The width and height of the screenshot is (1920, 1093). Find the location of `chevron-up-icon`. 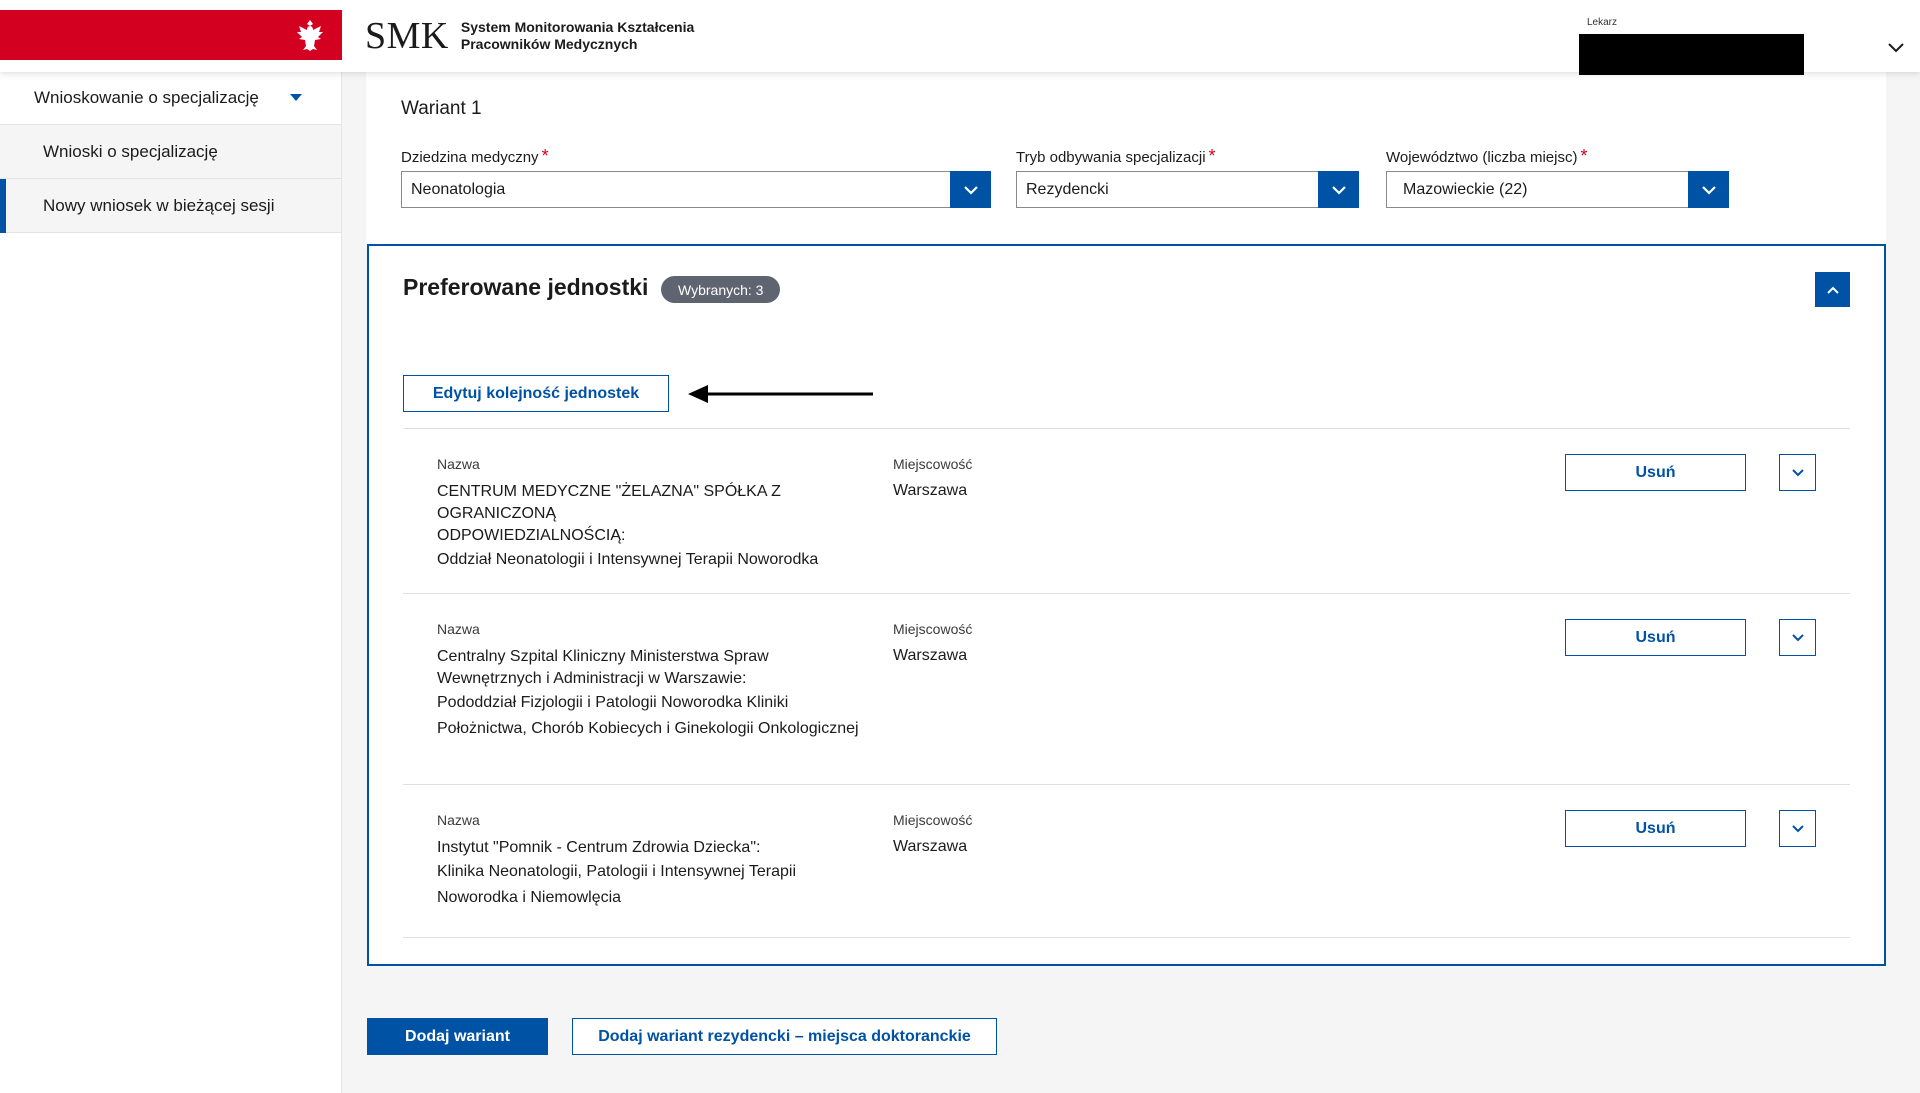

chevron-up-icon is located at coordinates (1832, 290).